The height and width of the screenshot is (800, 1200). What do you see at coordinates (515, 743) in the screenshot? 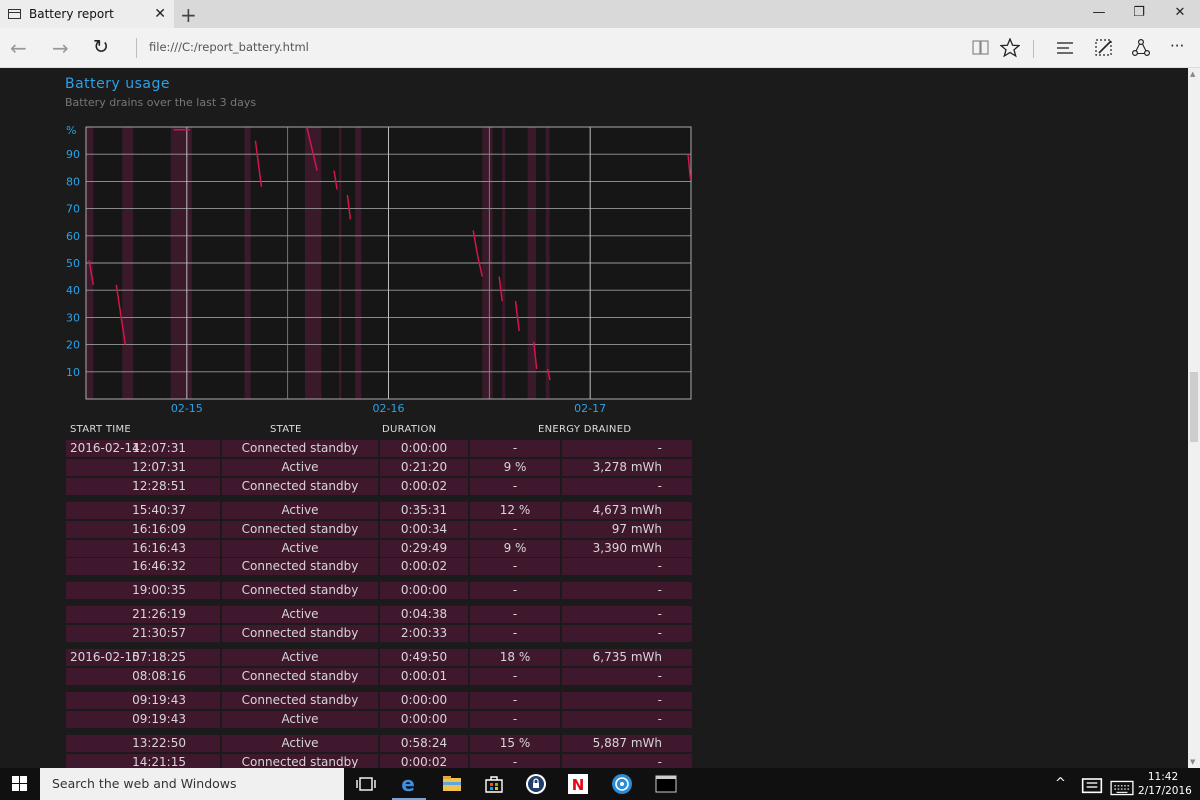
I see `energy-percent-cell: 15 %` at bounding box center [515, 743].